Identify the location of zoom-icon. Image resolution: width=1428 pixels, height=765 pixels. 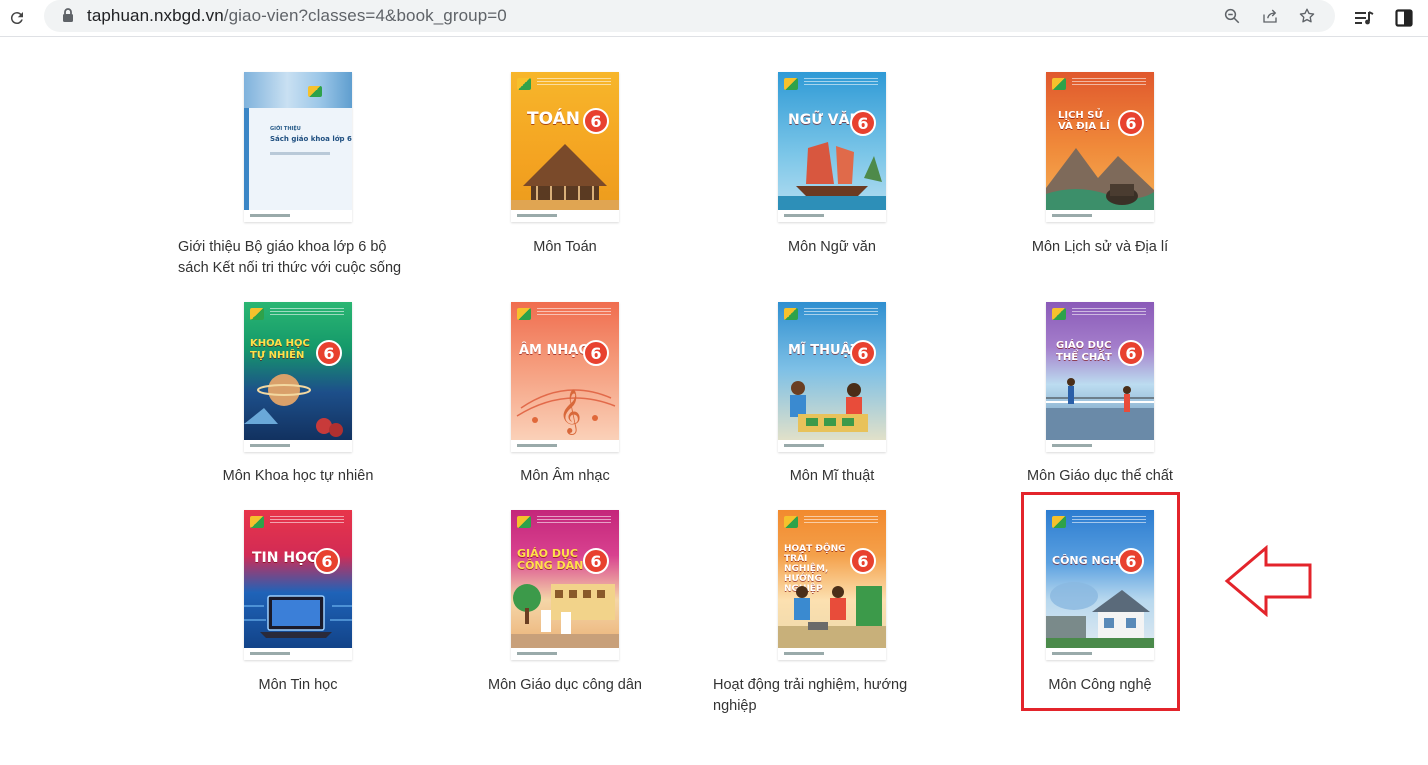
(1232, 16).